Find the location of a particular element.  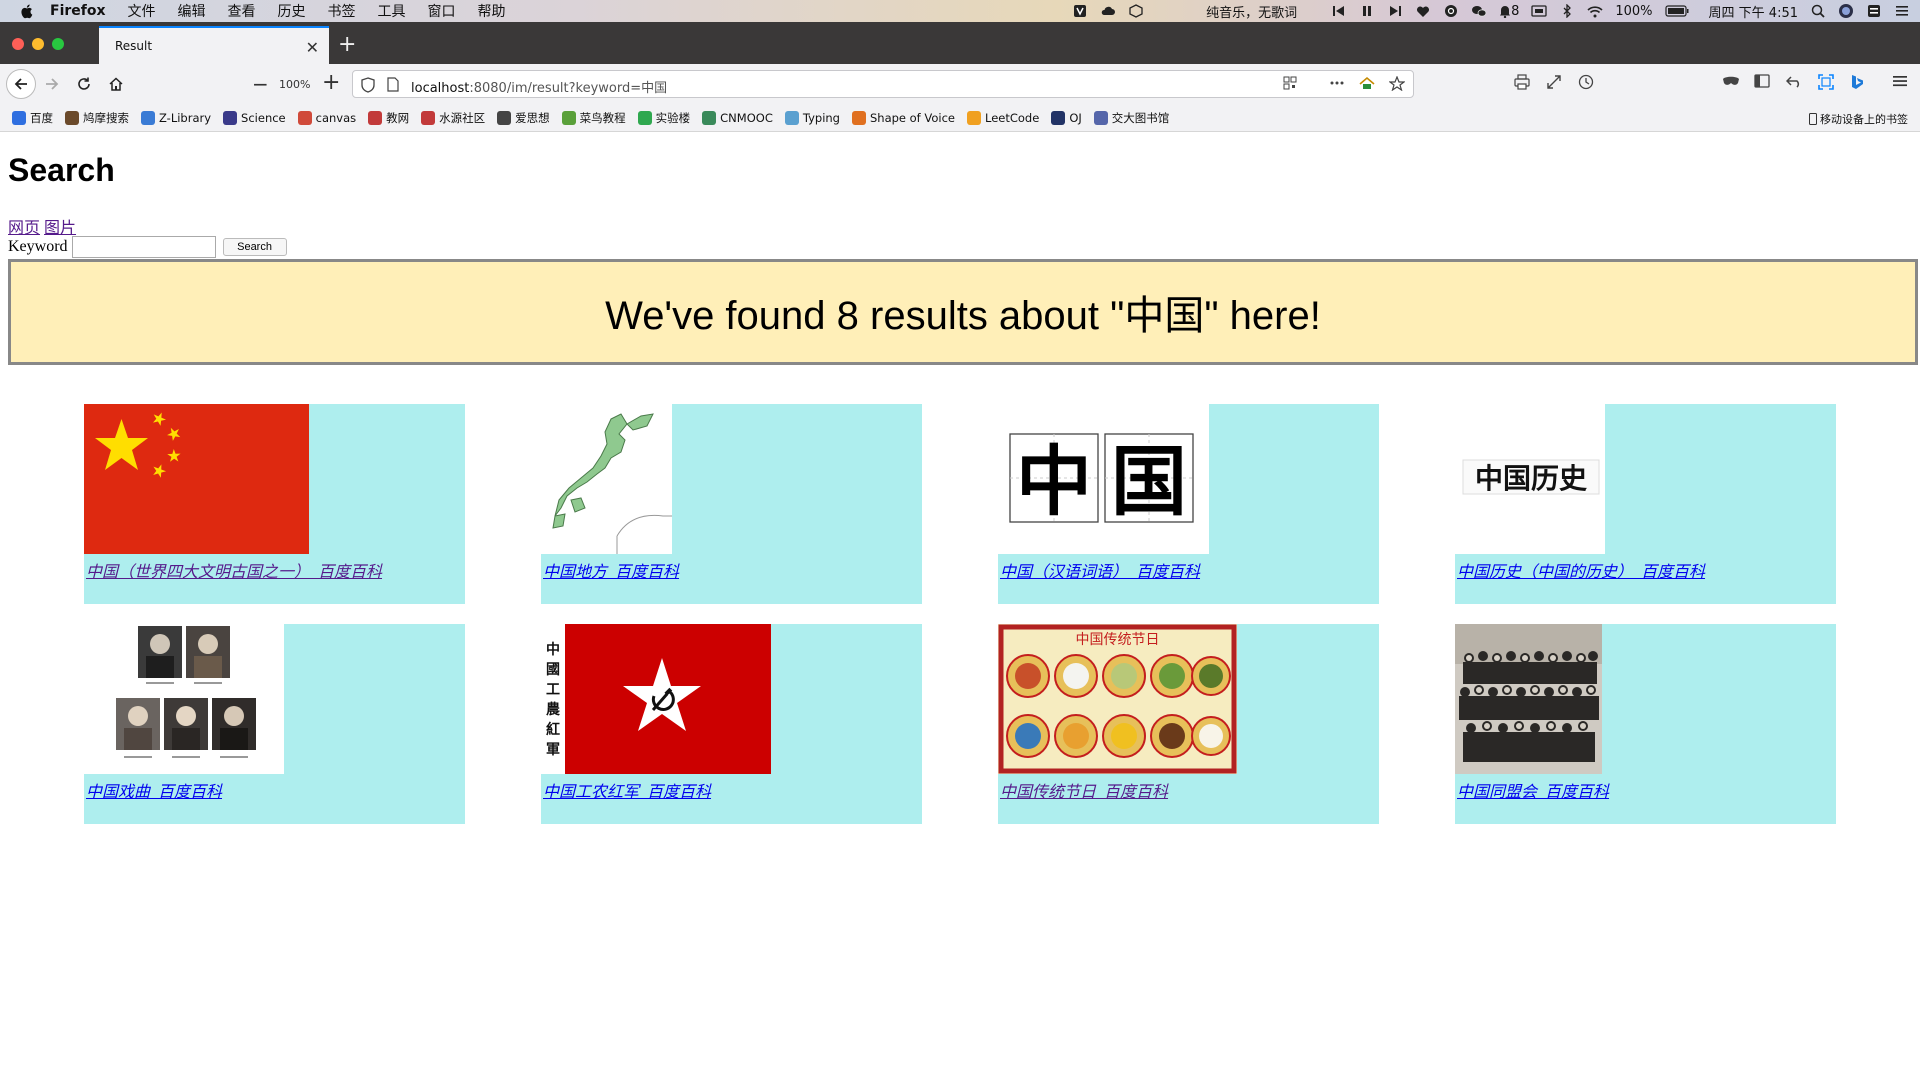

app-menu-firefox: Firefox is located at coordinates (78, 11).